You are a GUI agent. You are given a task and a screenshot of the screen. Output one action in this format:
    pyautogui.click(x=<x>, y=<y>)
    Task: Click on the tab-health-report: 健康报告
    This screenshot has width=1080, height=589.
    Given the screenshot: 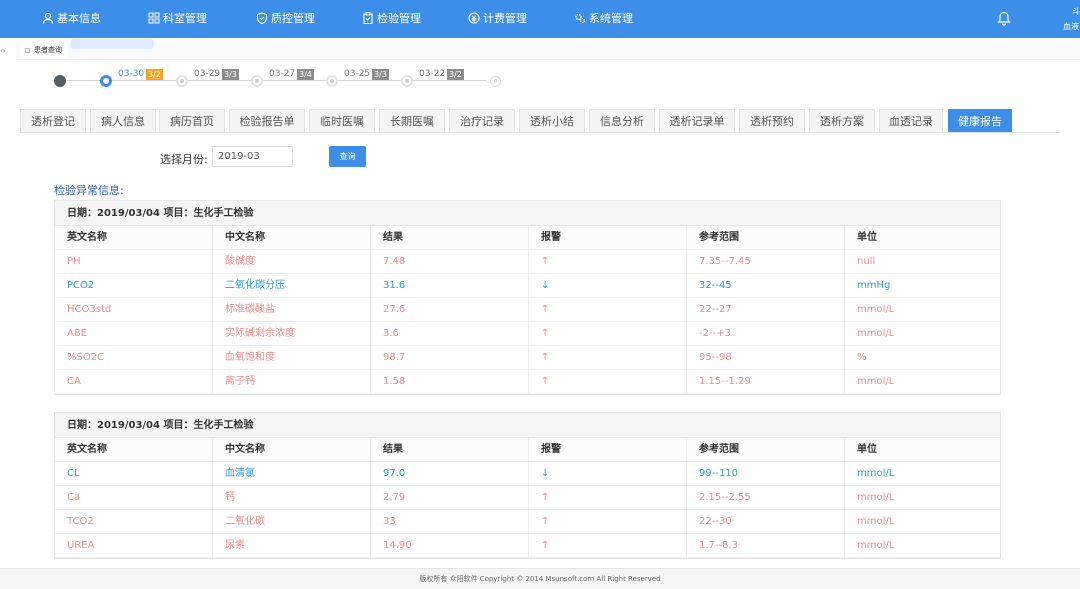 What is the action you would take?
    pyautogui.click(x=980, y=121)
    